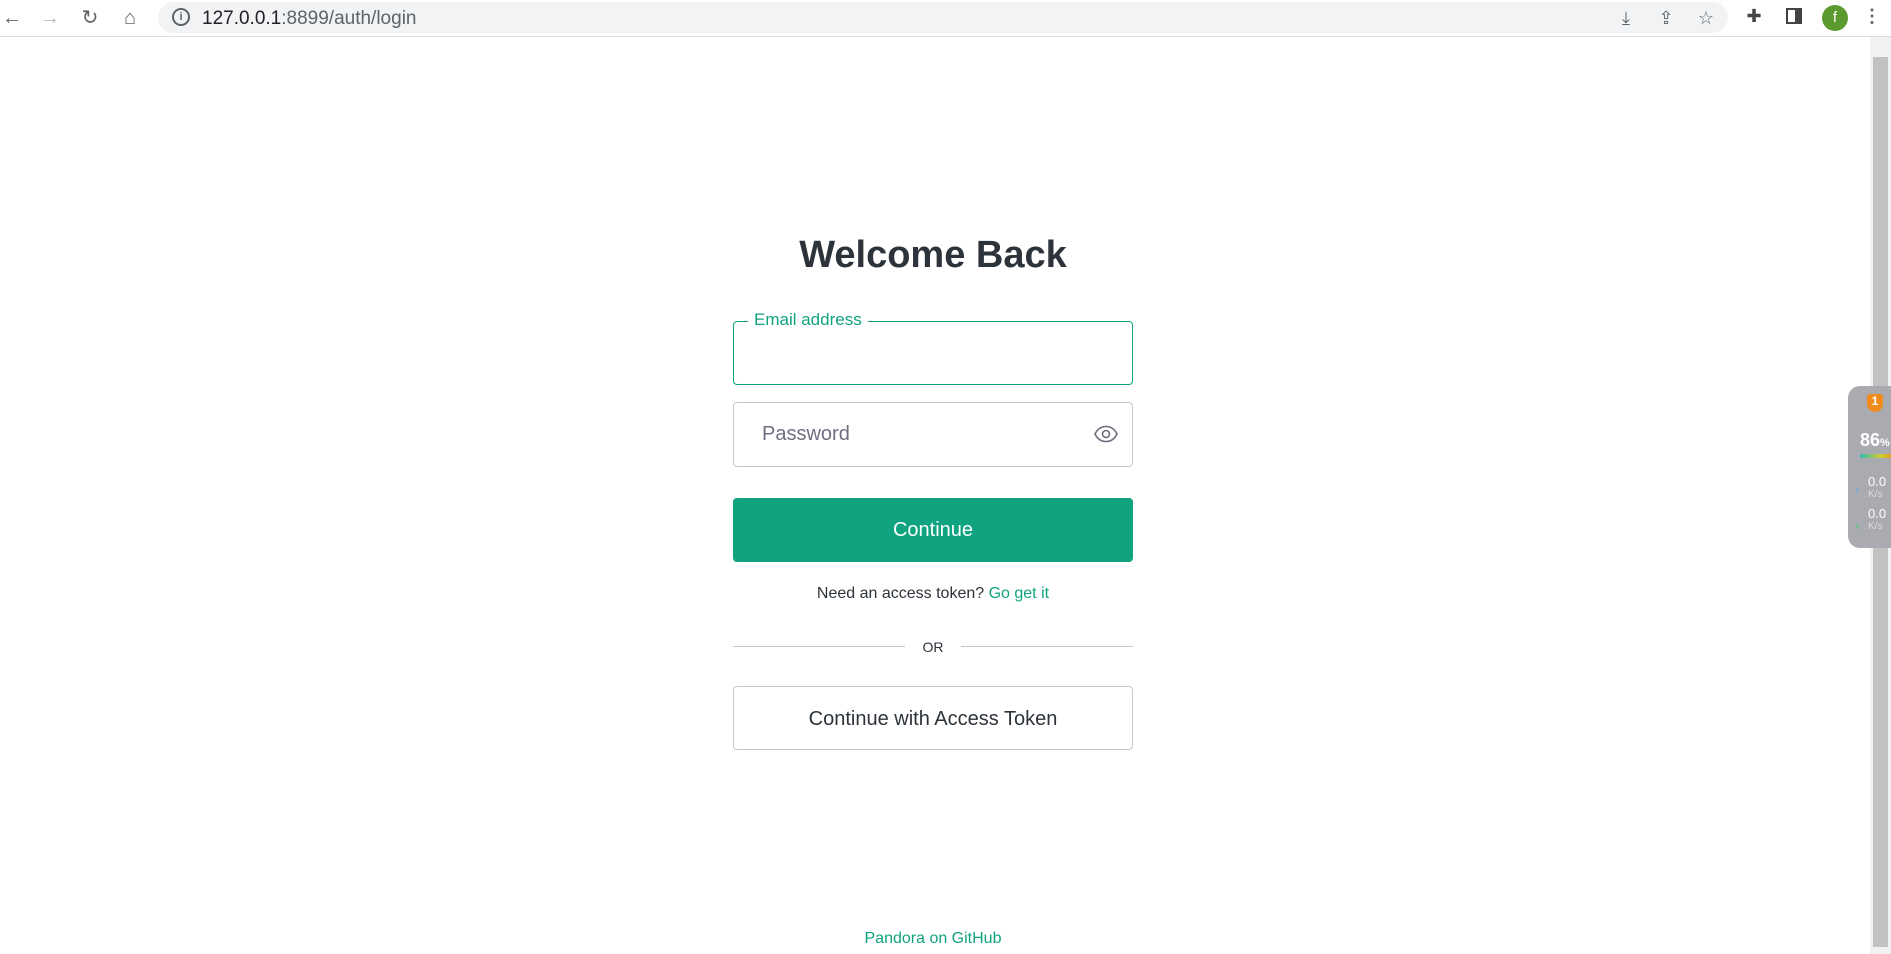  Describe the element at coordinates (808, 320) in the screenshot. I see `email-label: Email address` at that location.